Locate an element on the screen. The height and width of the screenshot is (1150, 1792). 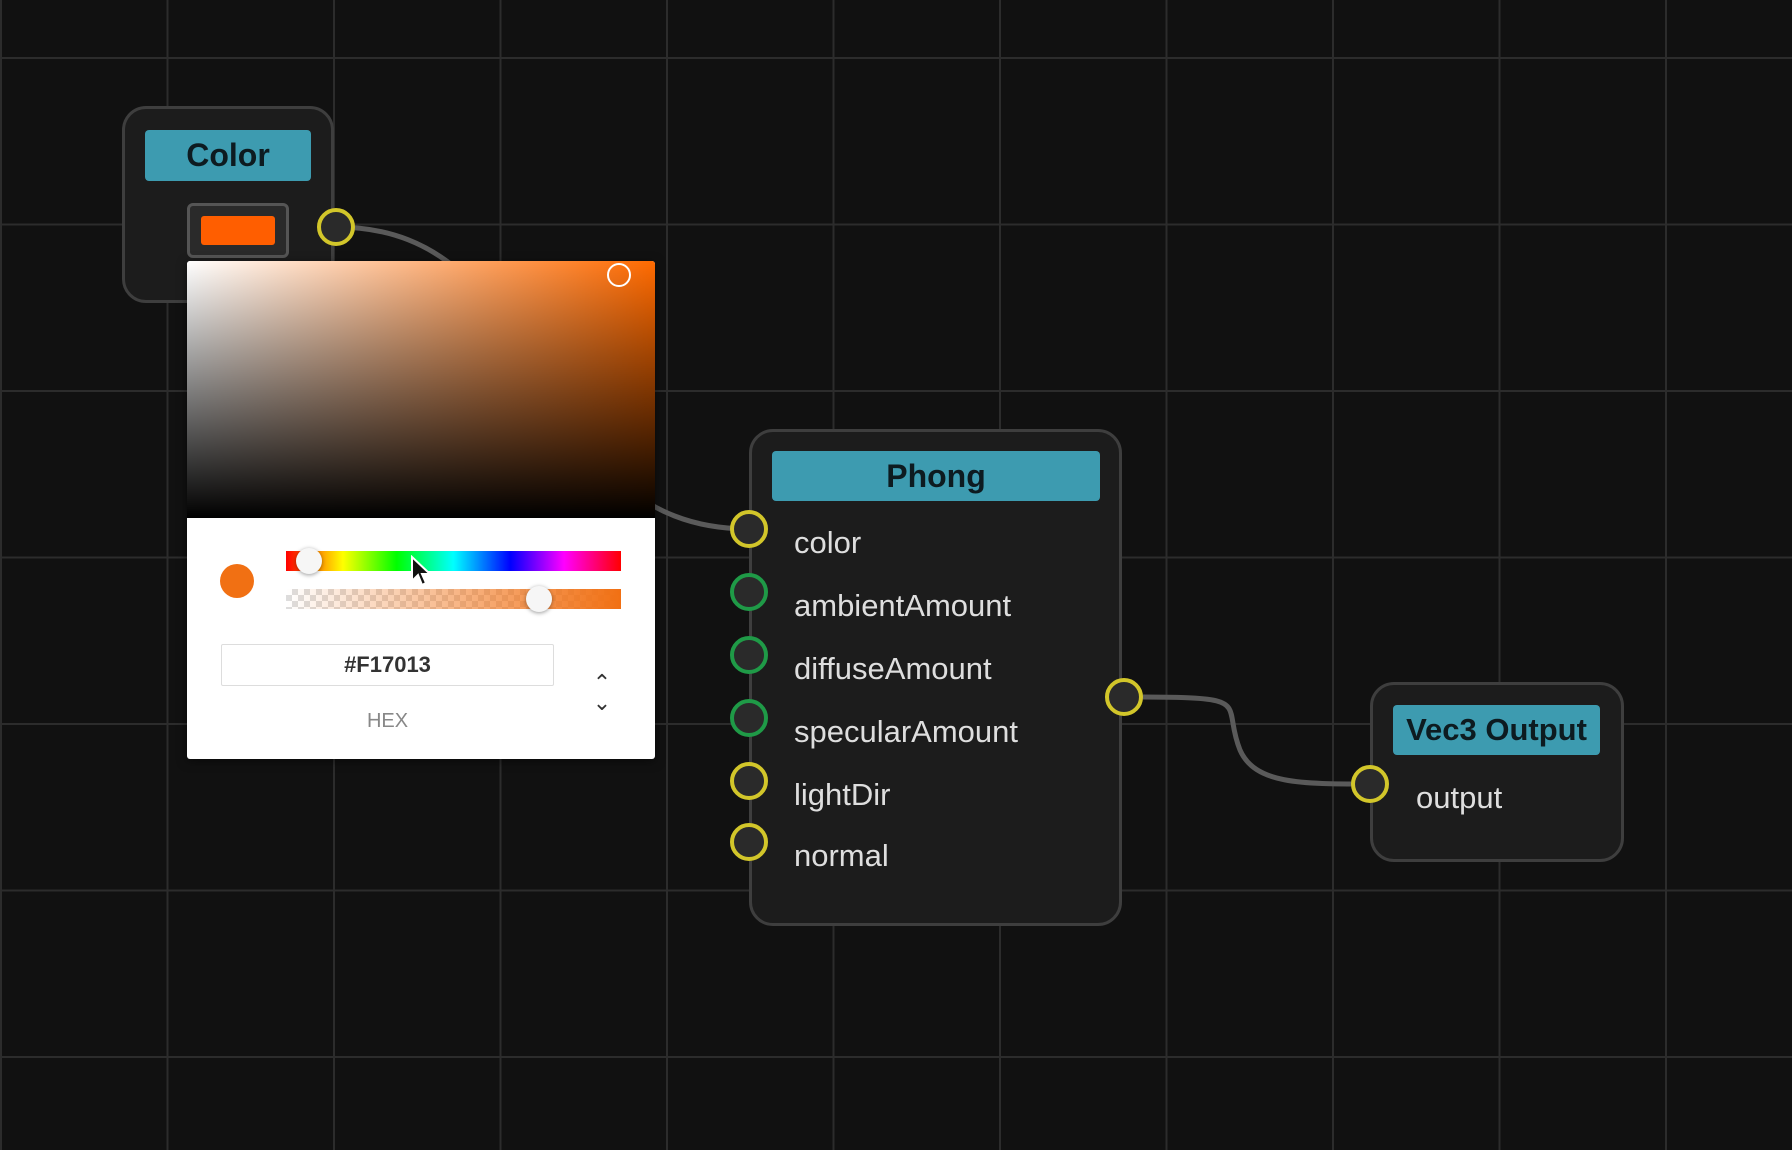
phong-port-label: specularAmount is located at coordinates (906, 731).